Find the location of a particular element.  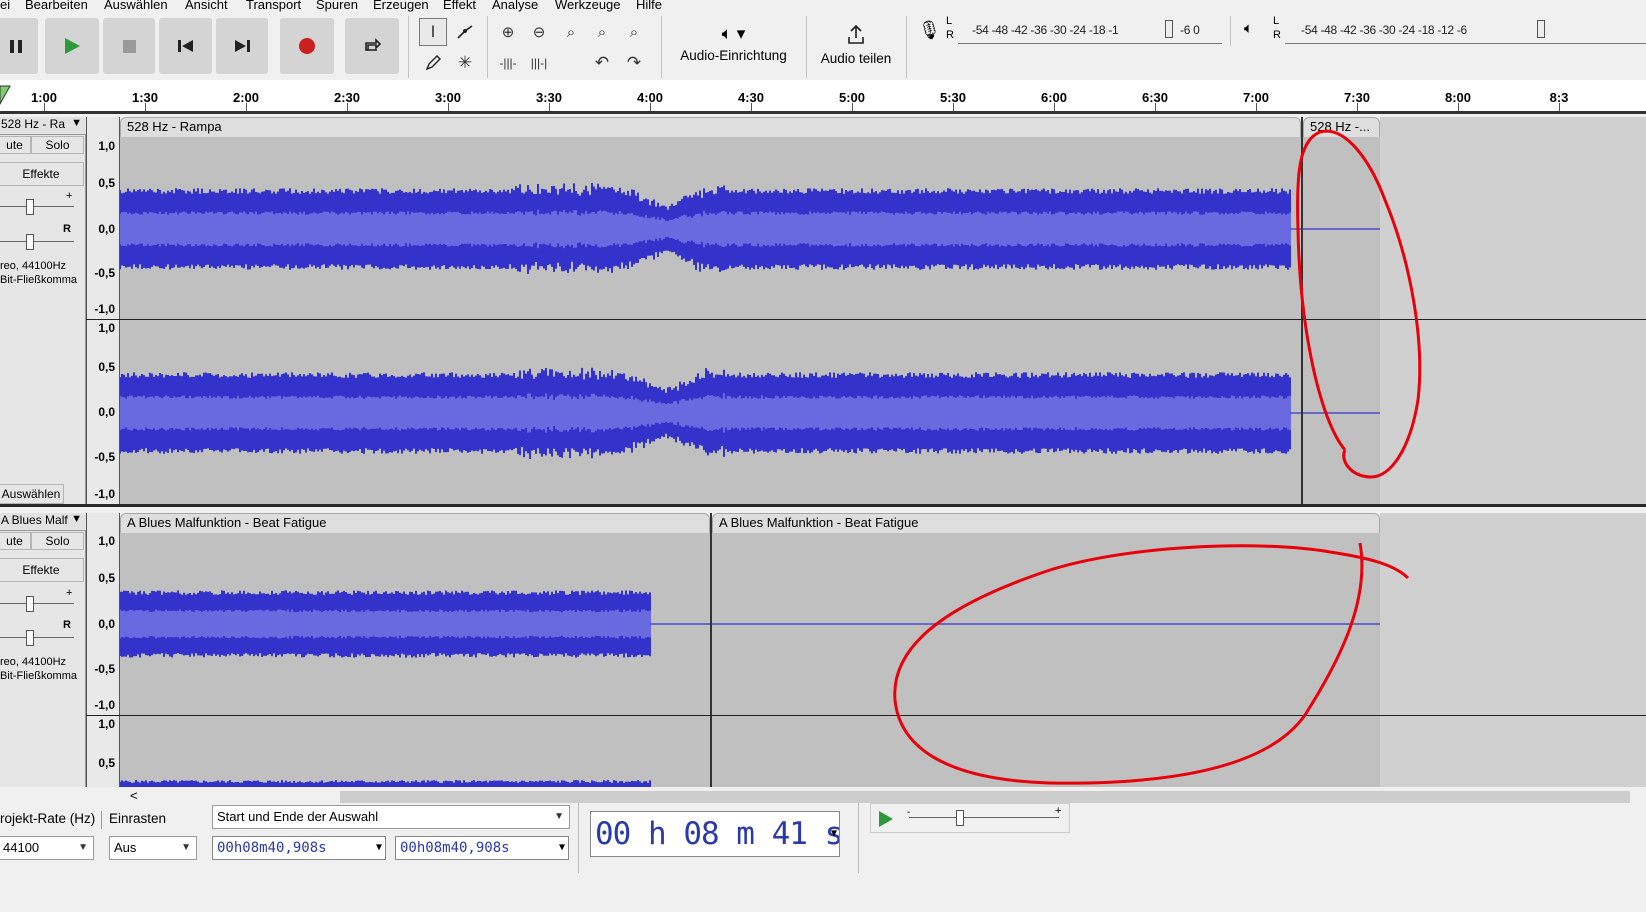

play-at-speed-toolbar: - + is located at coordinates (970, 818).